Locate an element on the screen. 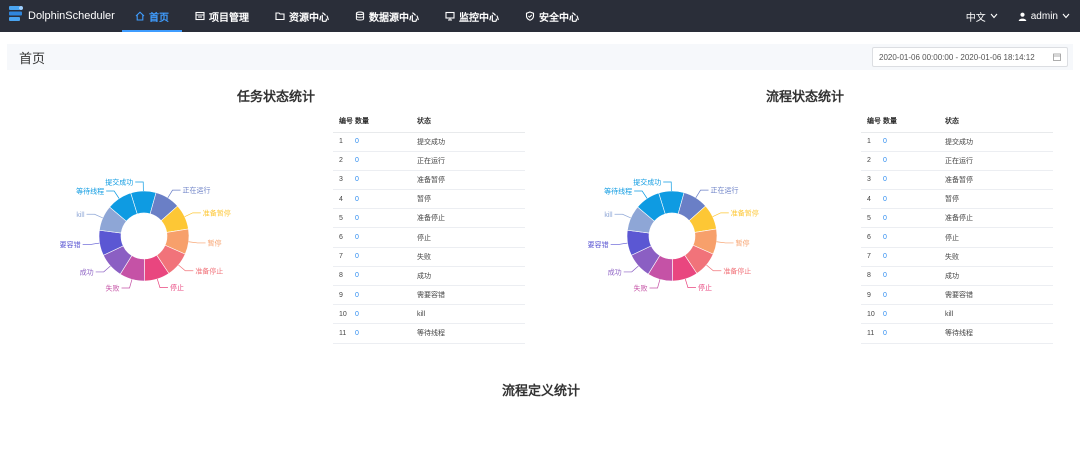  nav-item-label: 数据源中心 is located at coordinates (394, 18).